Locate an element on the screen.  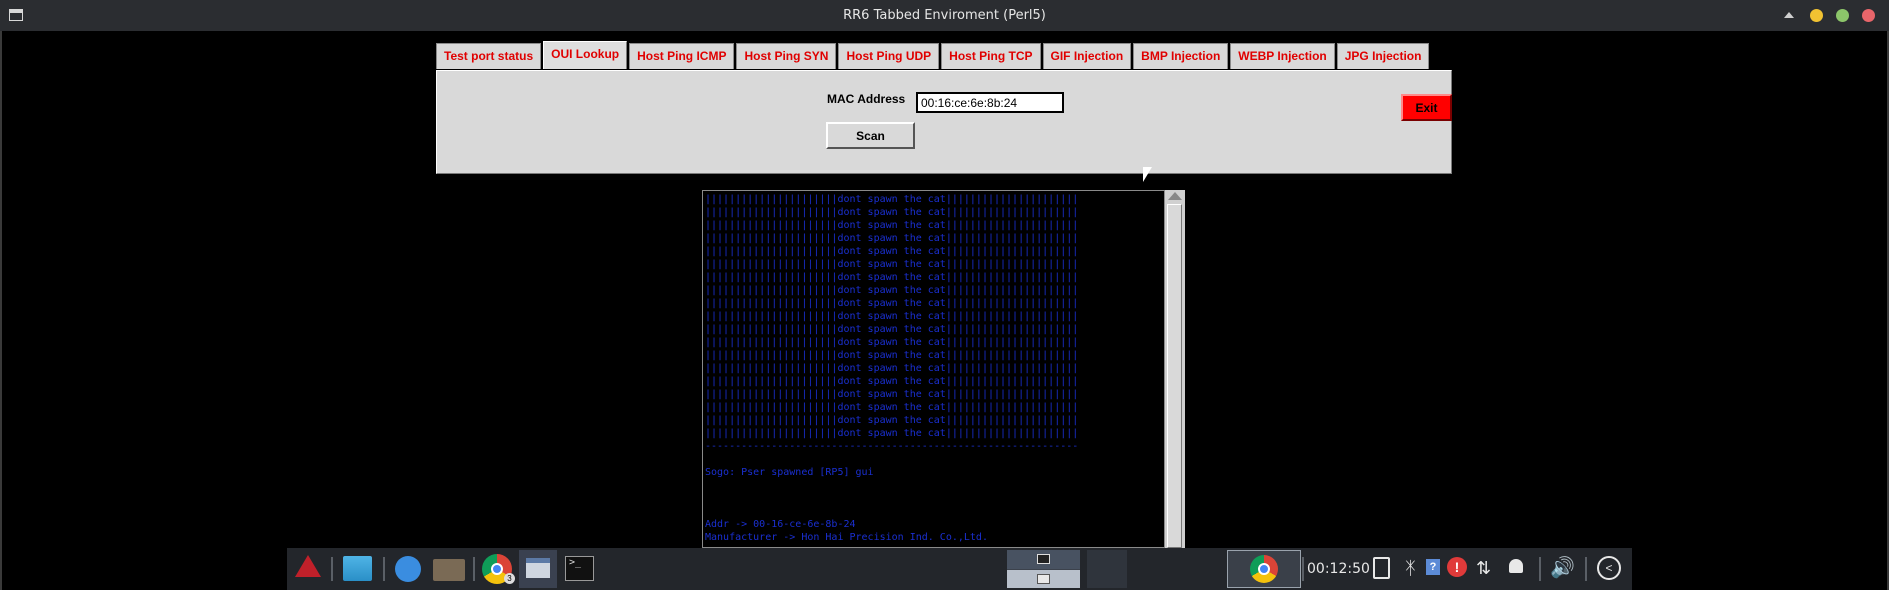
clock: 00:12:50 is located at coordinates (1338, 569).